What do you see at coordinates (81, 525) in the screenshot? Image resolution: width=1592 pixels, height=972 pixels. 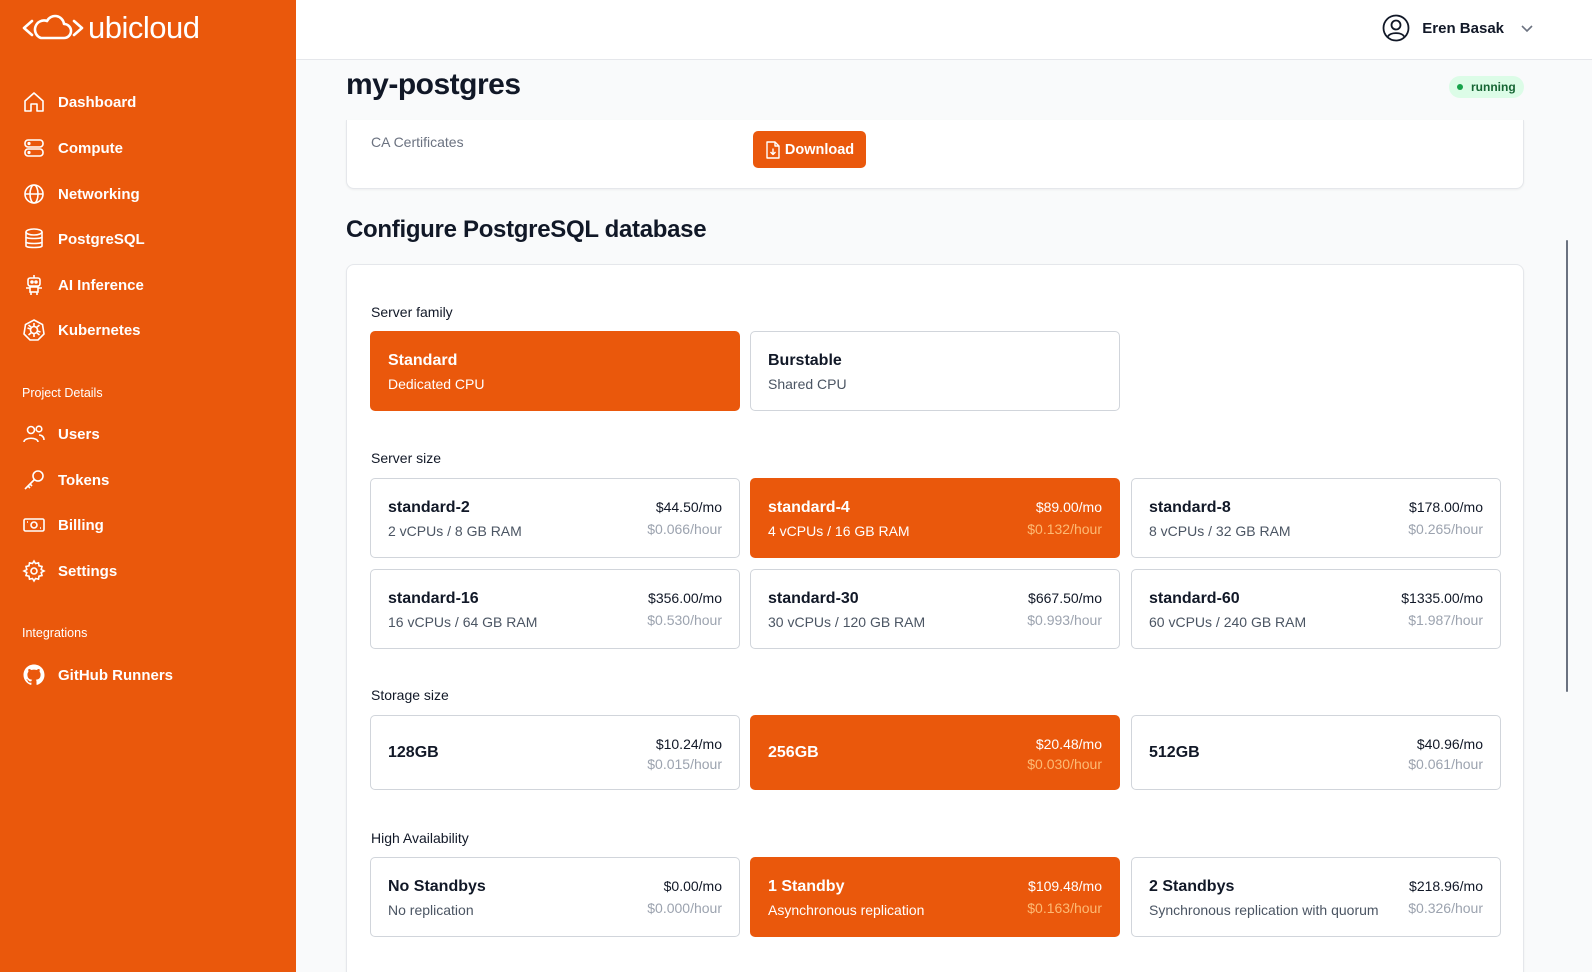 I see `sidebar-item-label: Billing` at bounding box center [81, 525].